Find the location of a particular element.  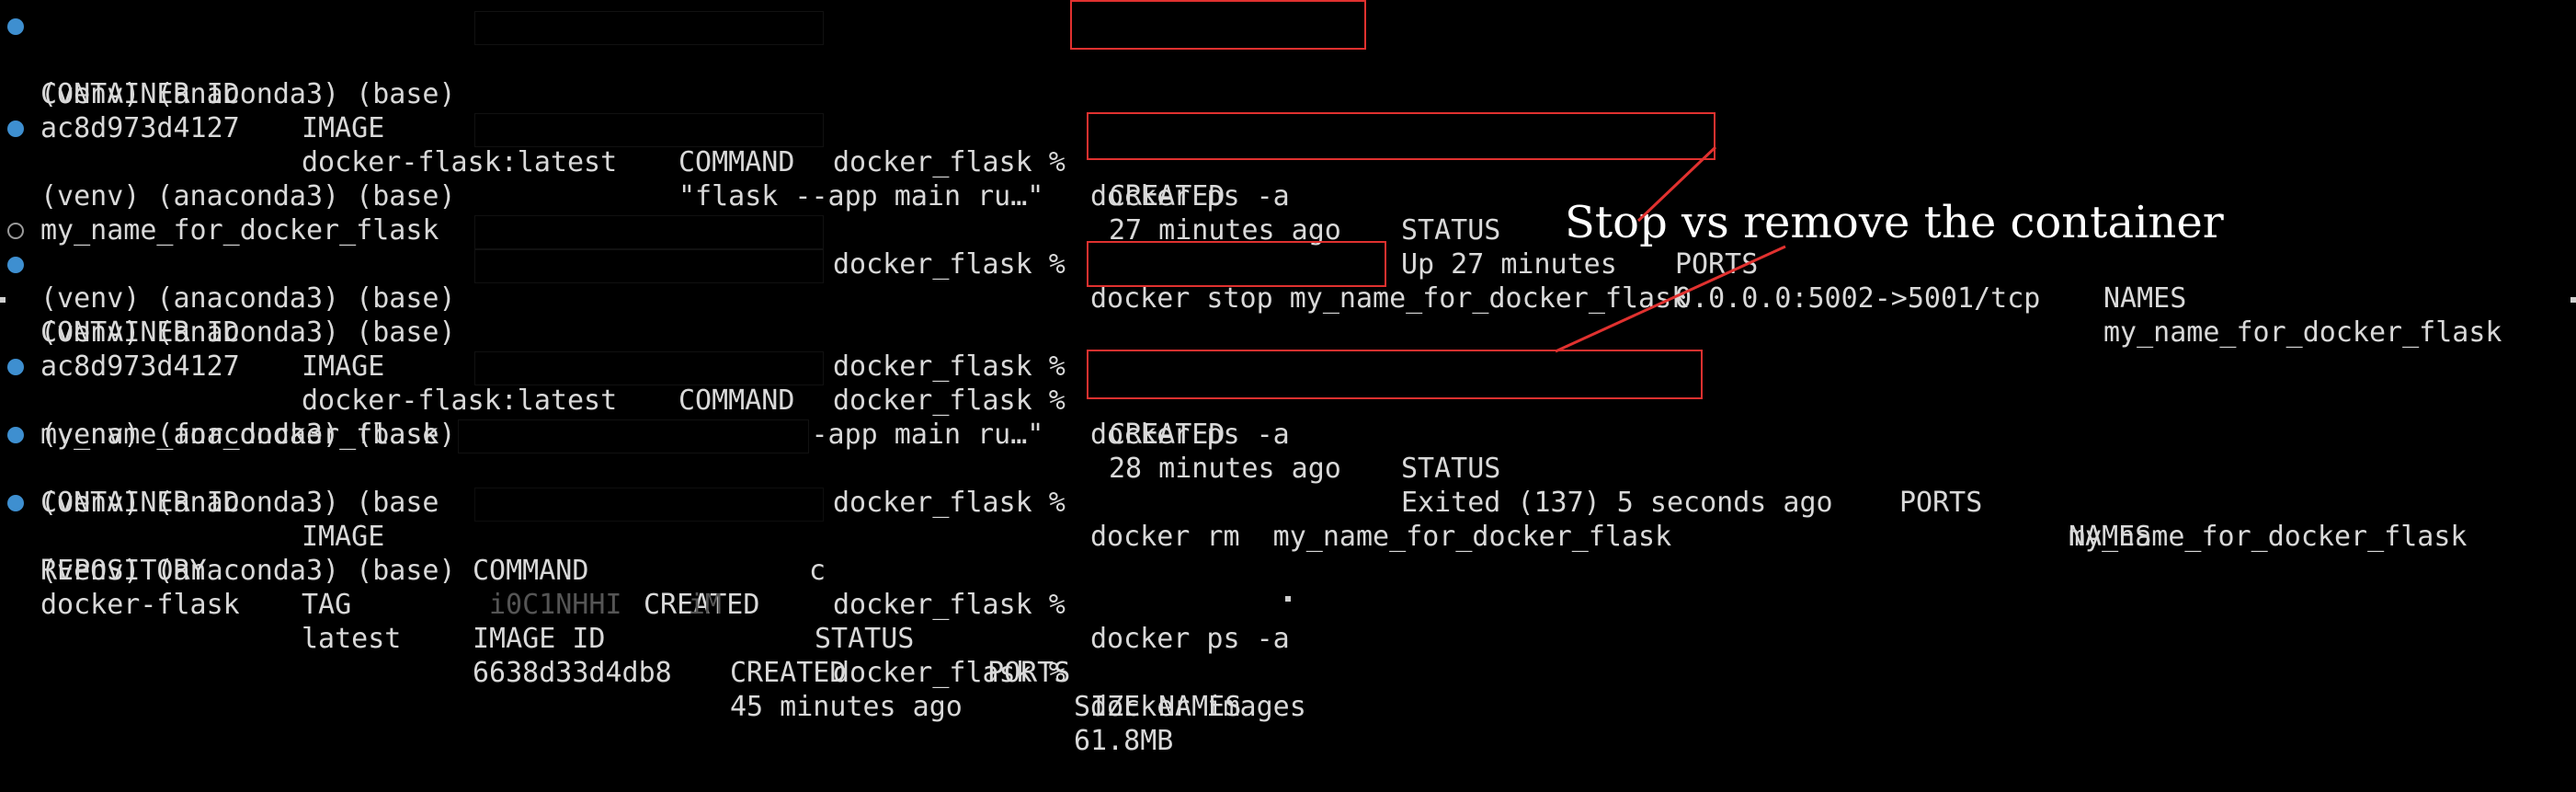

command-text: docker ps -a is located at coordinates (1190, 639).